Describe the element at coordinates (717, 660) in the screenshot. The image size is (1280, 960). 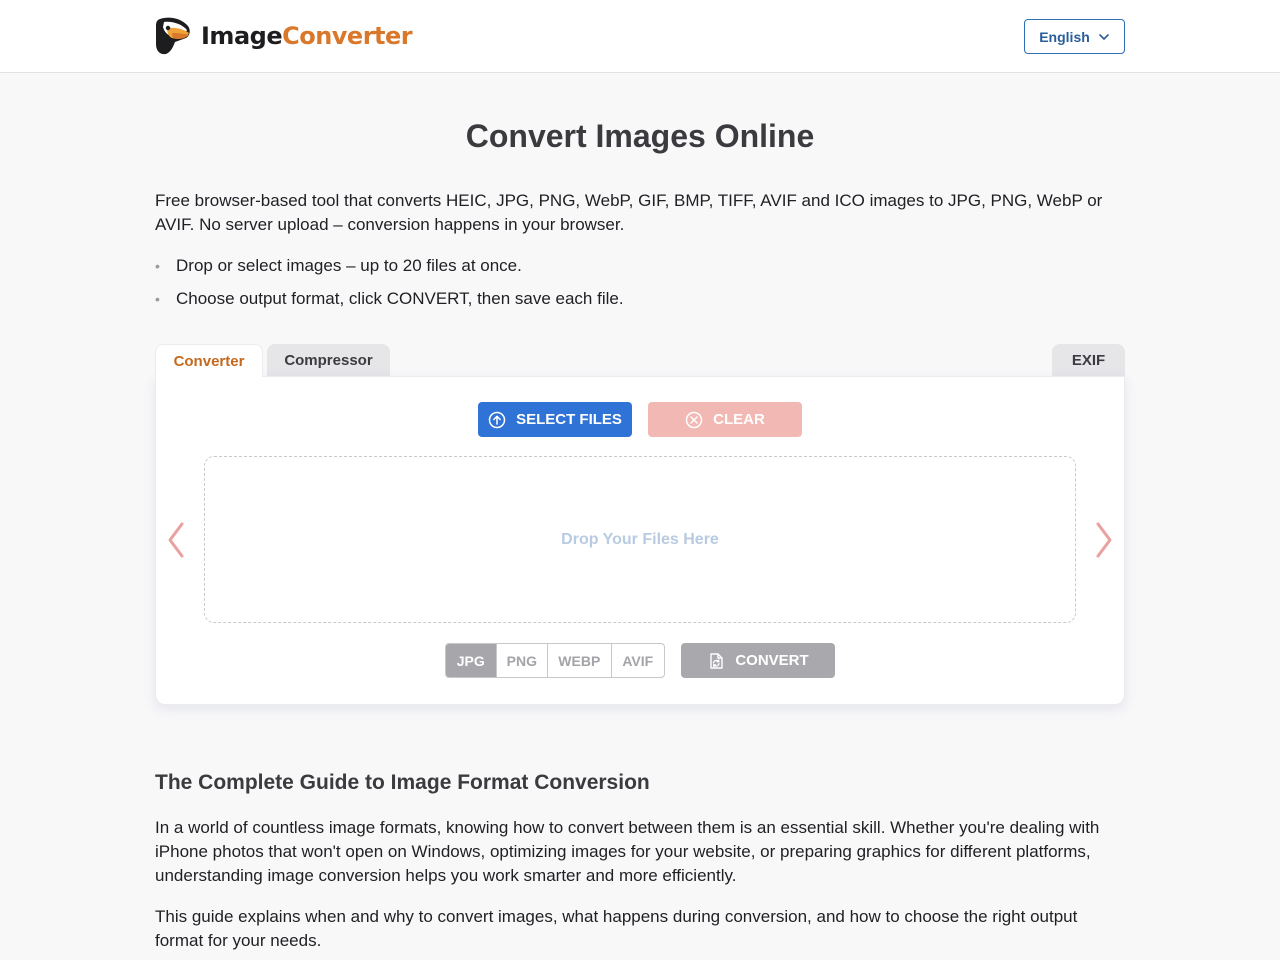
I see `file-convert-icon` at that location.